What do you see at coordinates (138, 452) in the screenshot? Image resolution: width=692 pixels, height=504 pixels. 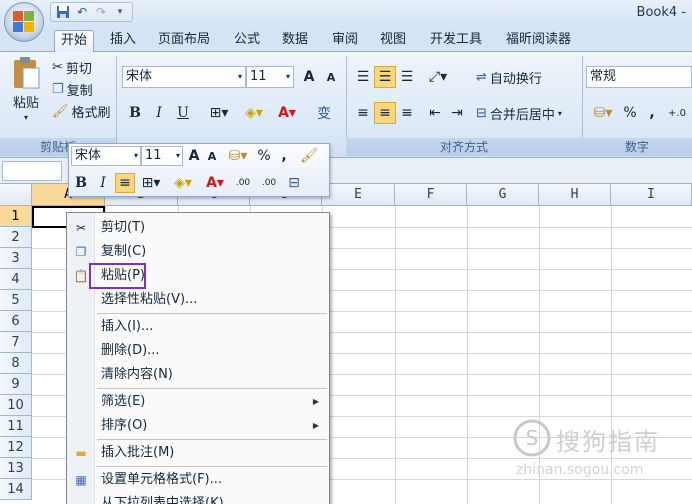 I see `menu-item-label: 插入批注(M)` at bounding box center [138, 452].